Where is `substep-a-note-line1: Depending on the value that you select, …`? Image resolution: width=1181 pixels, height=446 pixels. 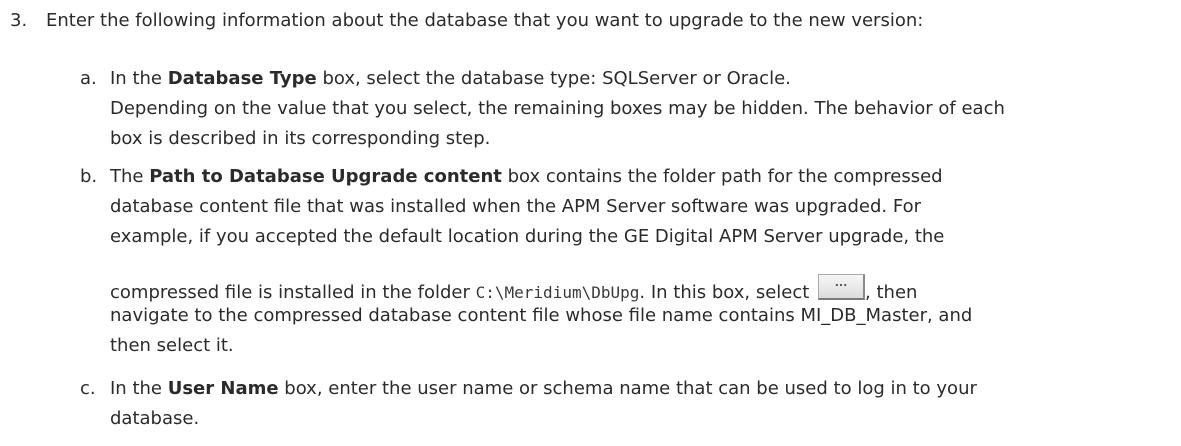
substep-a-note-line1: Depending on the value that you select, … is located at coordinates (557, 108).